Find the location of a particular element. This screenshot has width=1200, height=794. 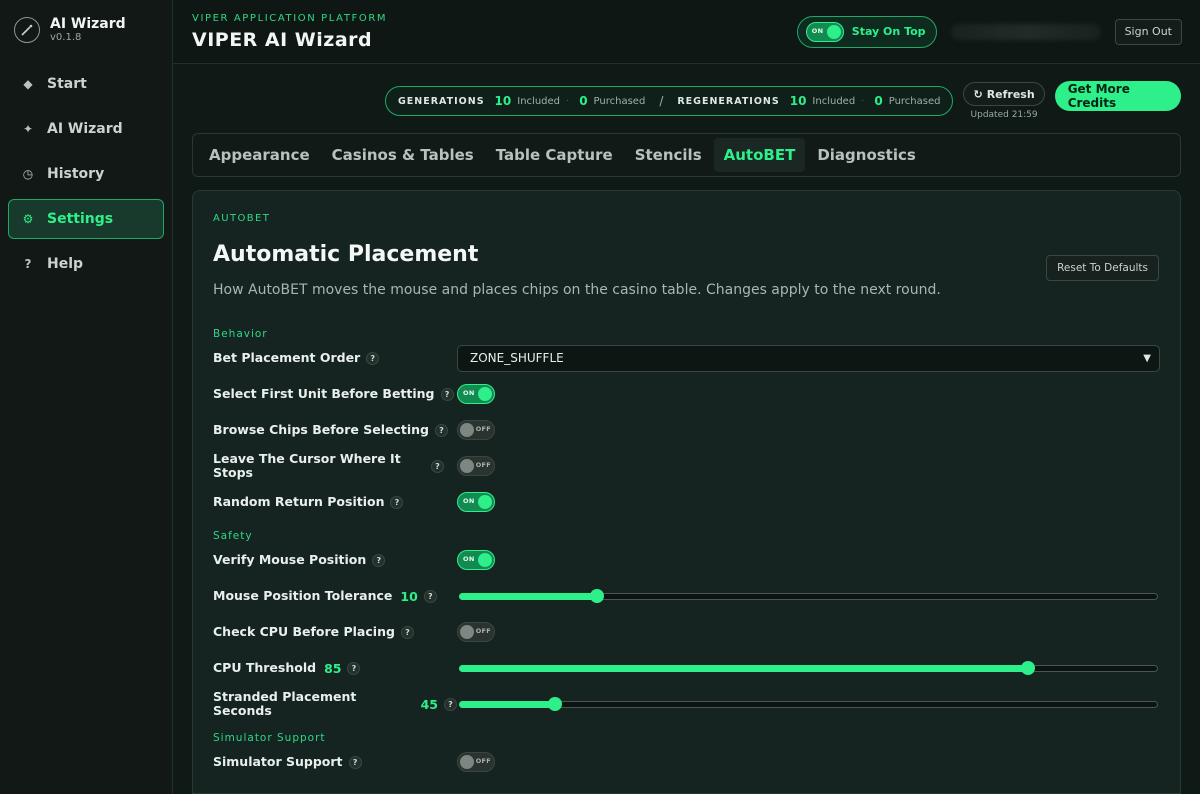

toggle-state: OFF is located at coordinates (483, 761).